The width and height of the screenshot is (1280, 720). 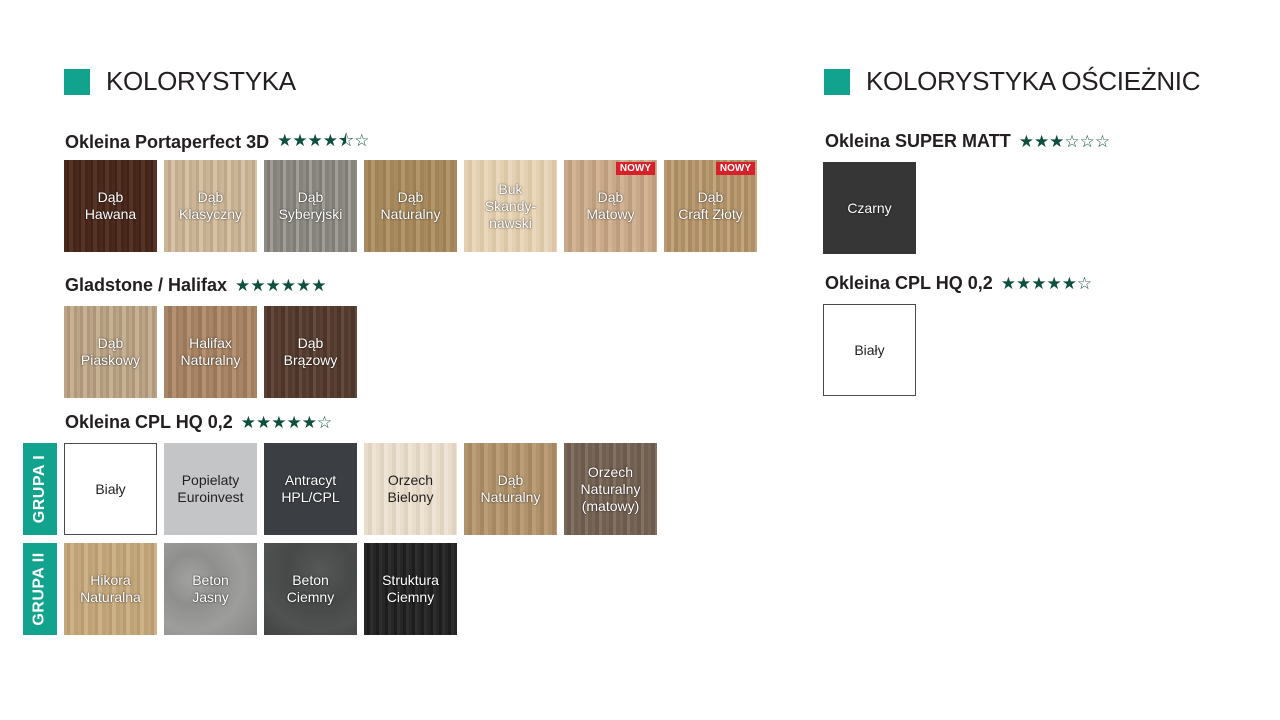 I want to click on group-heading-gladstone: Gladstone / Halifax ★★★★★★, so click(x=196, y=285).